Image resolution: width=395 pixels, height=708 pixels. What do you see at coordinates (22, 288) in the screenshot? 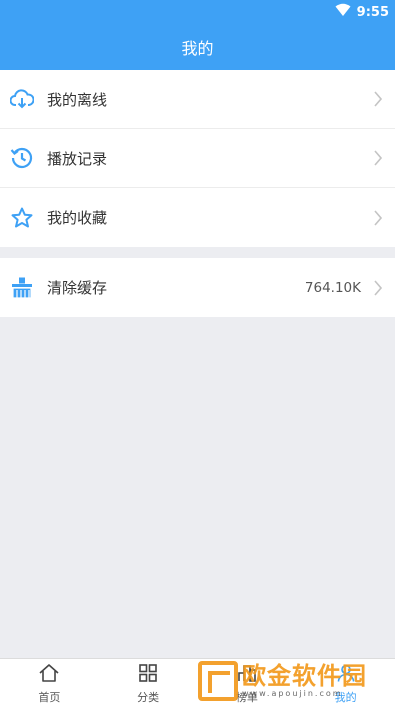
I see `brush-icon` at bounding box center [22, 288].